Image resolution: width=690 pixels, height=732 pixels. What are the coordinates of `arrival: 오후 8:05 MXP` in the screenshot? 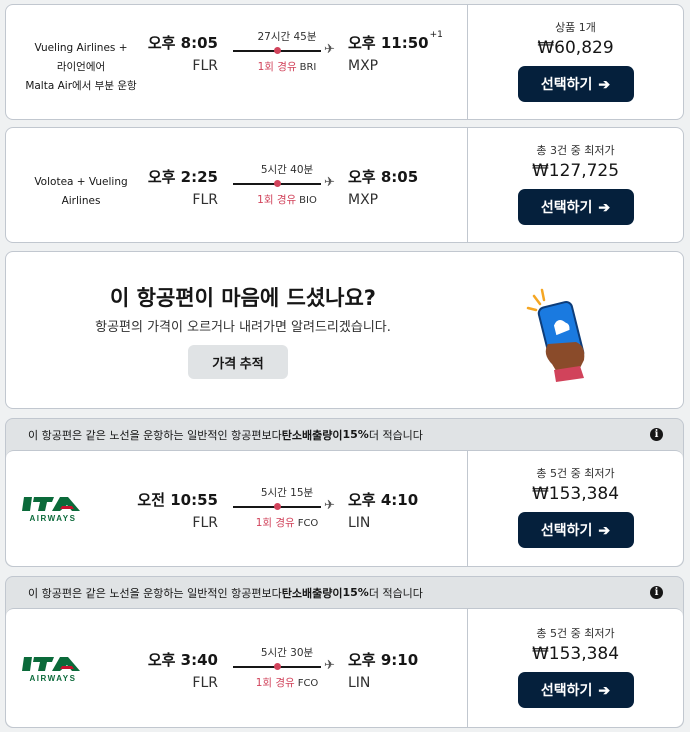 It's located at (383, 187).